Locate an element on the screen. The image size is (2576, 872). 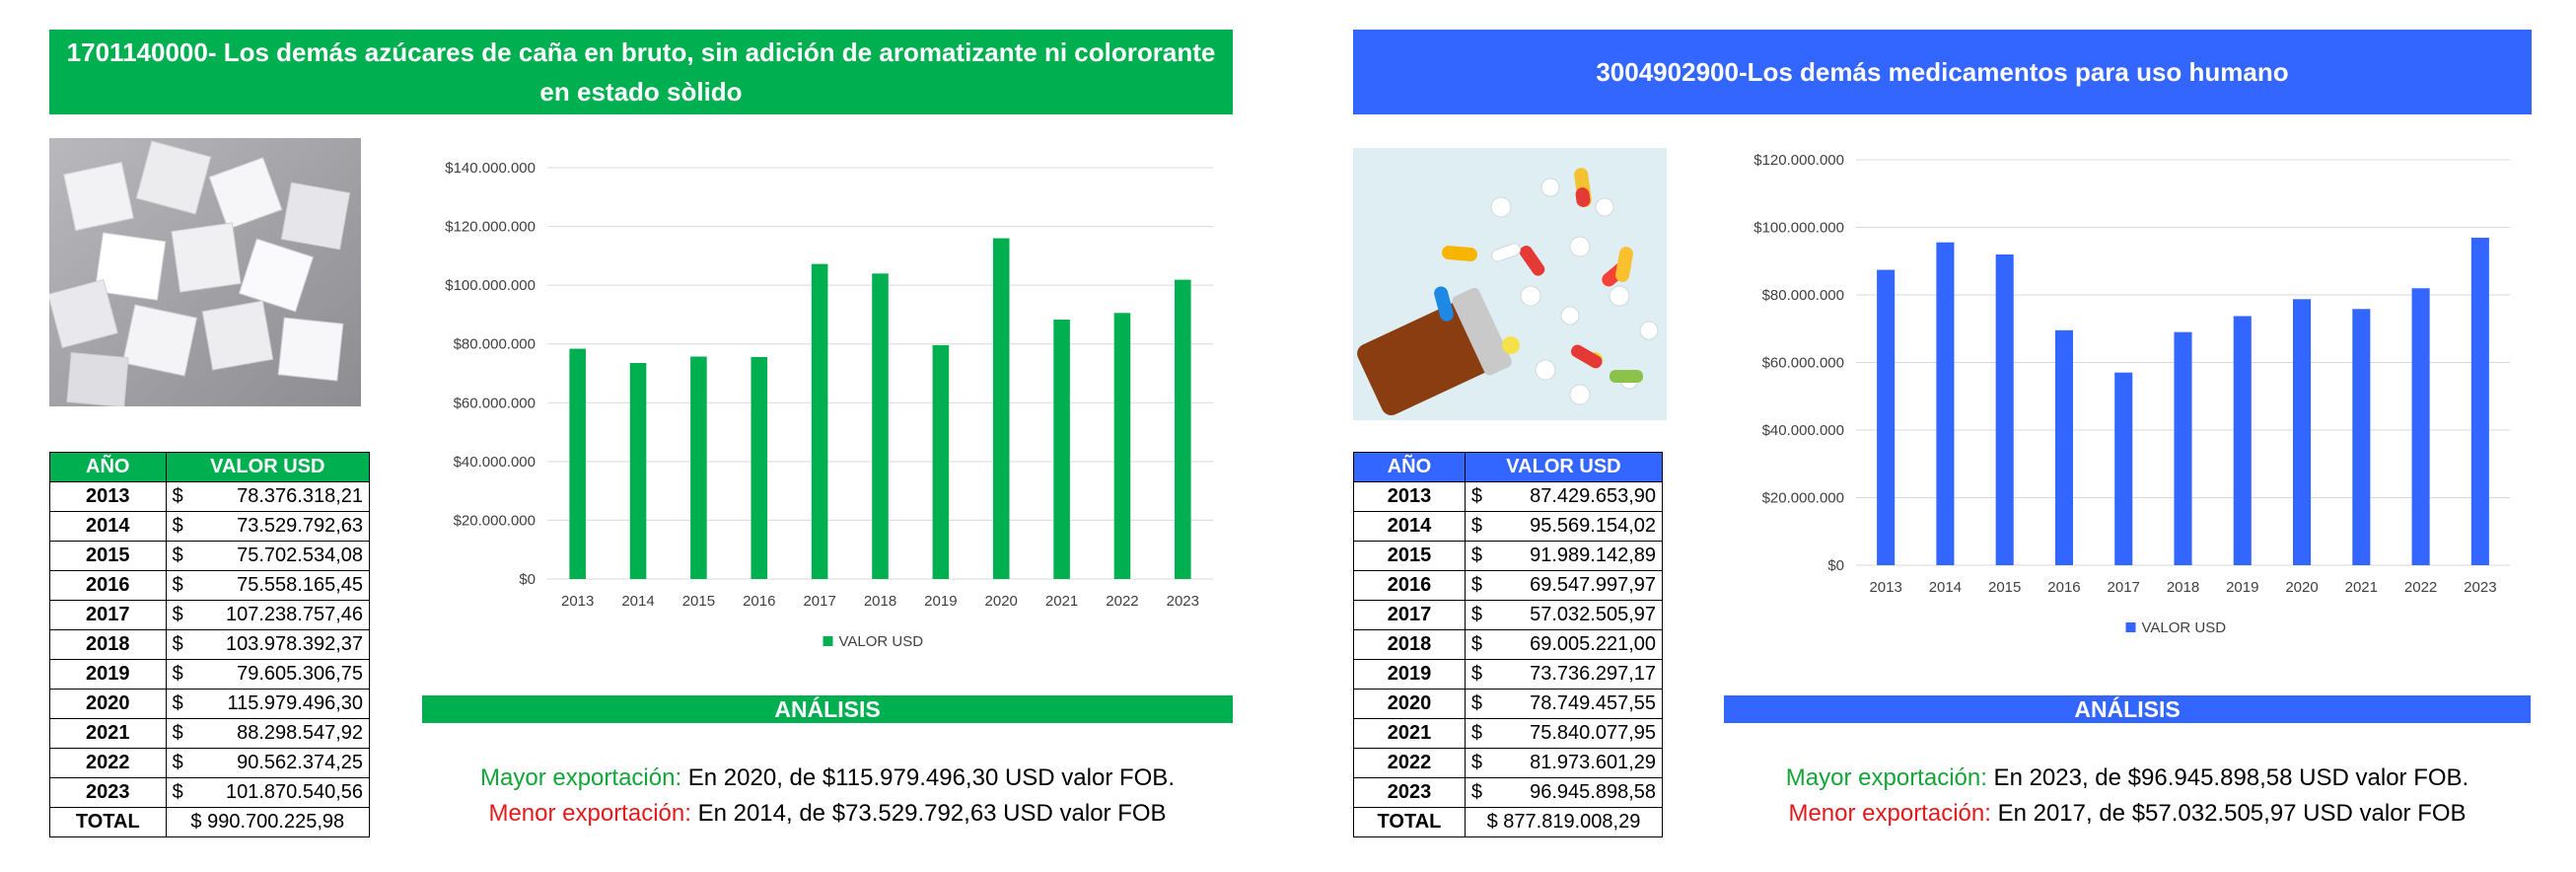
table-row: 2015 $75.702.534,08 is located at coordinates (210, 556).